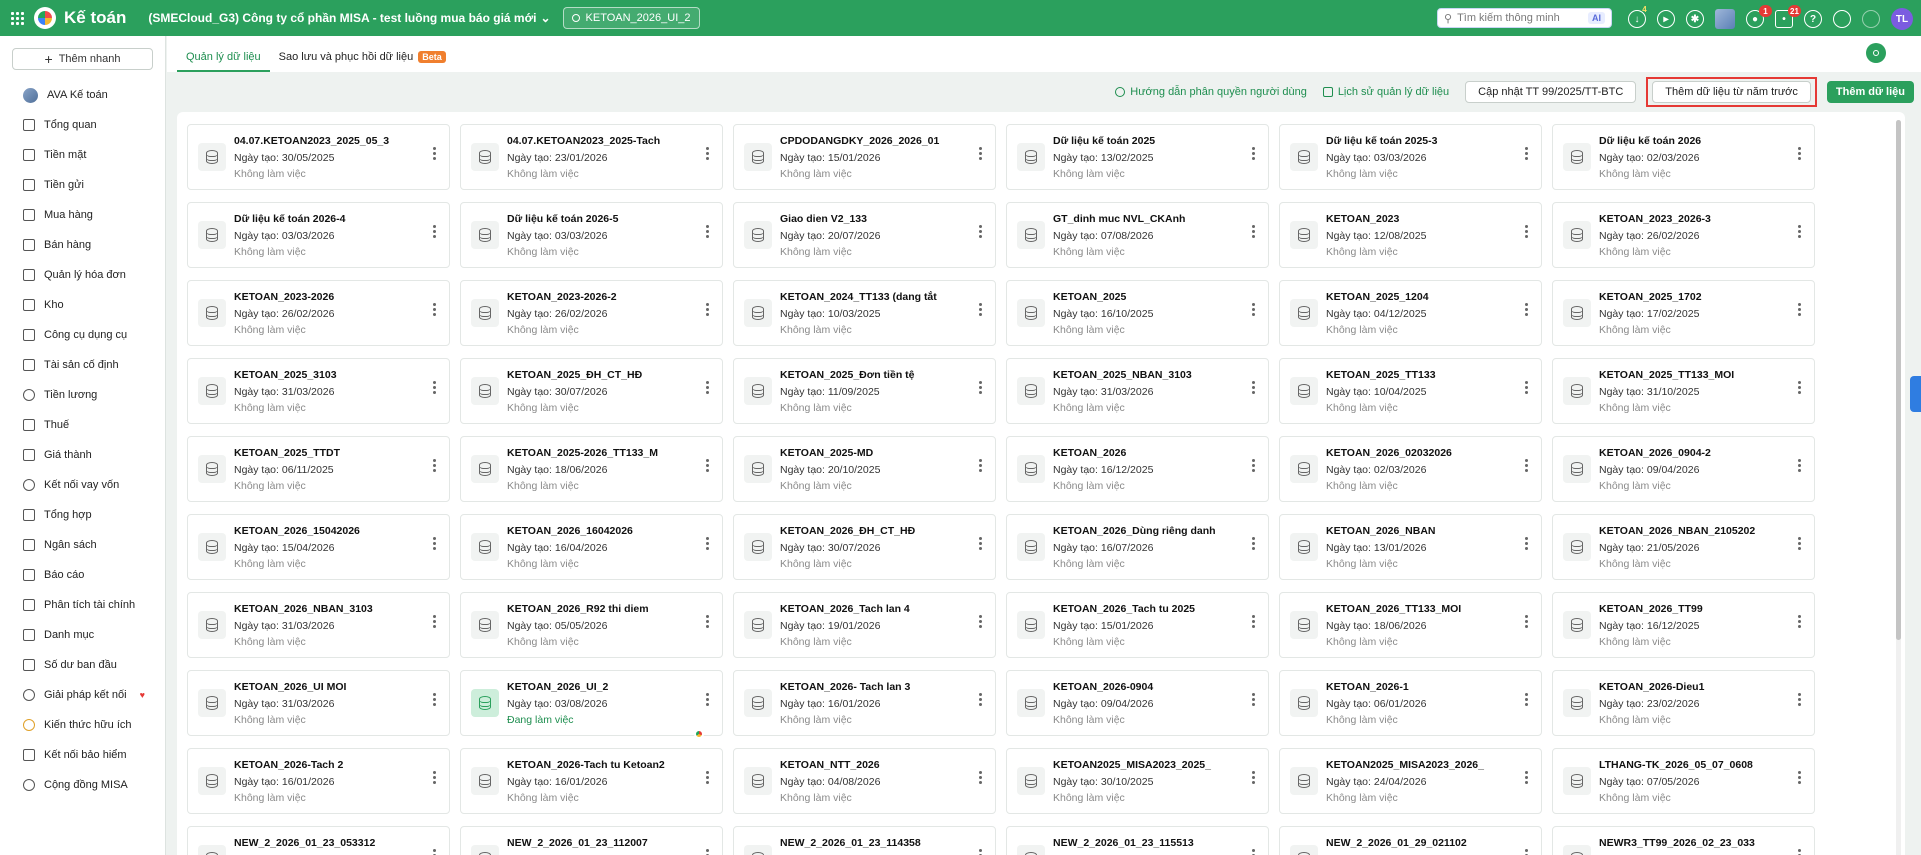  Describe the element at coordinates (864, 840) in the screenshot. I see `database-card: NEW_2_2026_01_23_114358` at that location.